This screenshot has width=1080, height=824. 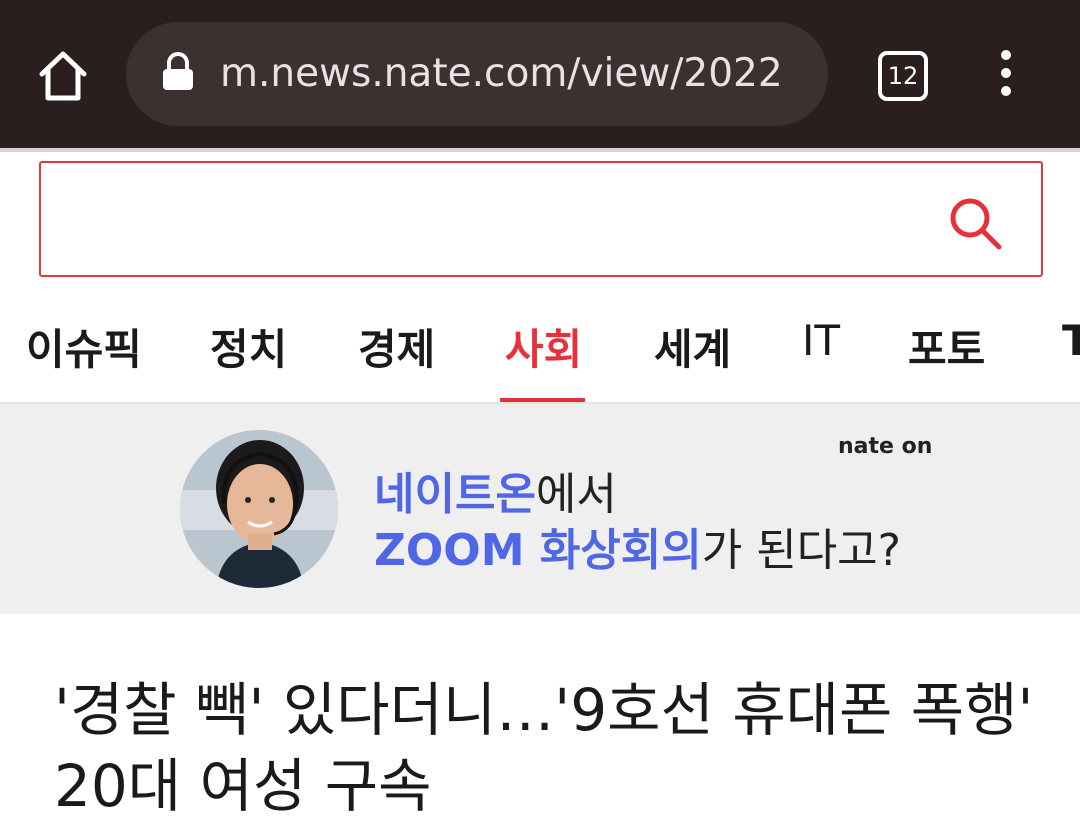 I want to click on banner-highlight-2: ZOOM 화상회의, so click(x=538, y=550).